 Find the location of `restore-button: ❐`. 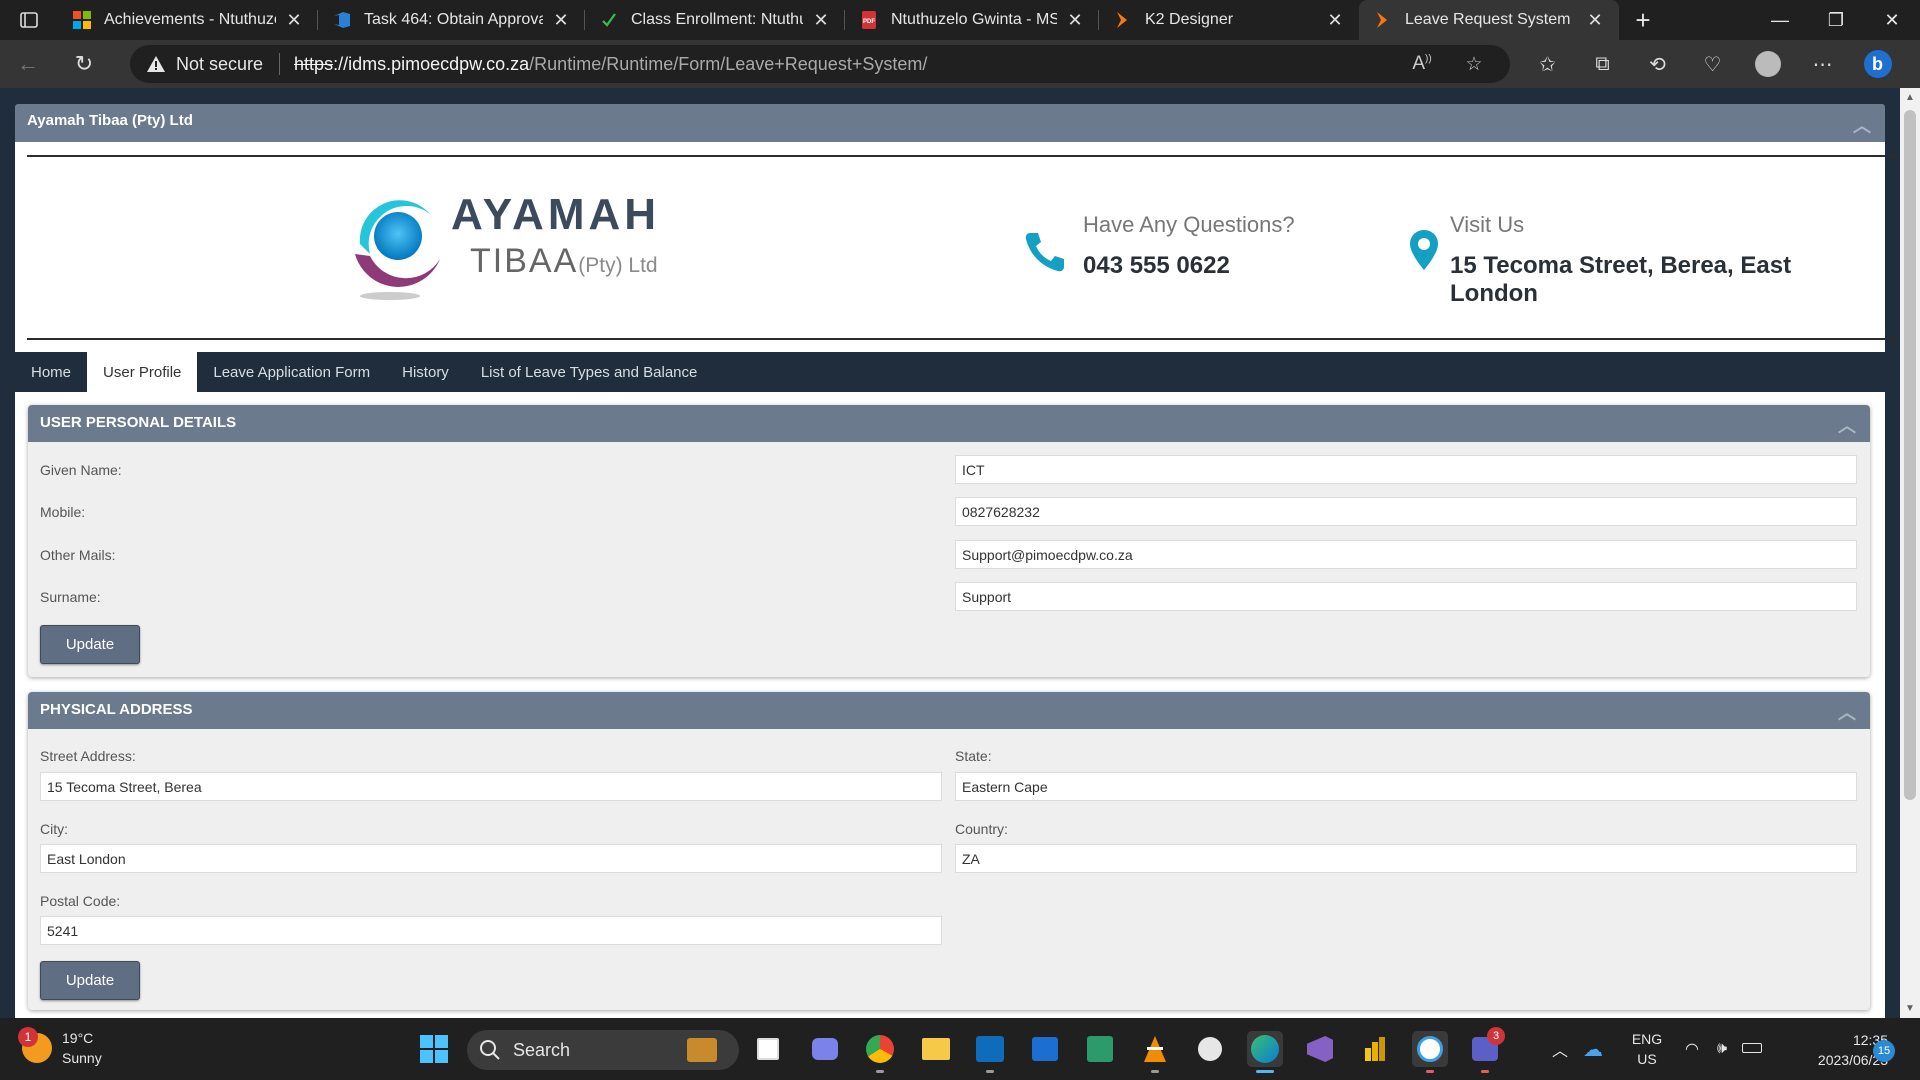

restore-button: ❐ is located at coordinates (1836, 20).